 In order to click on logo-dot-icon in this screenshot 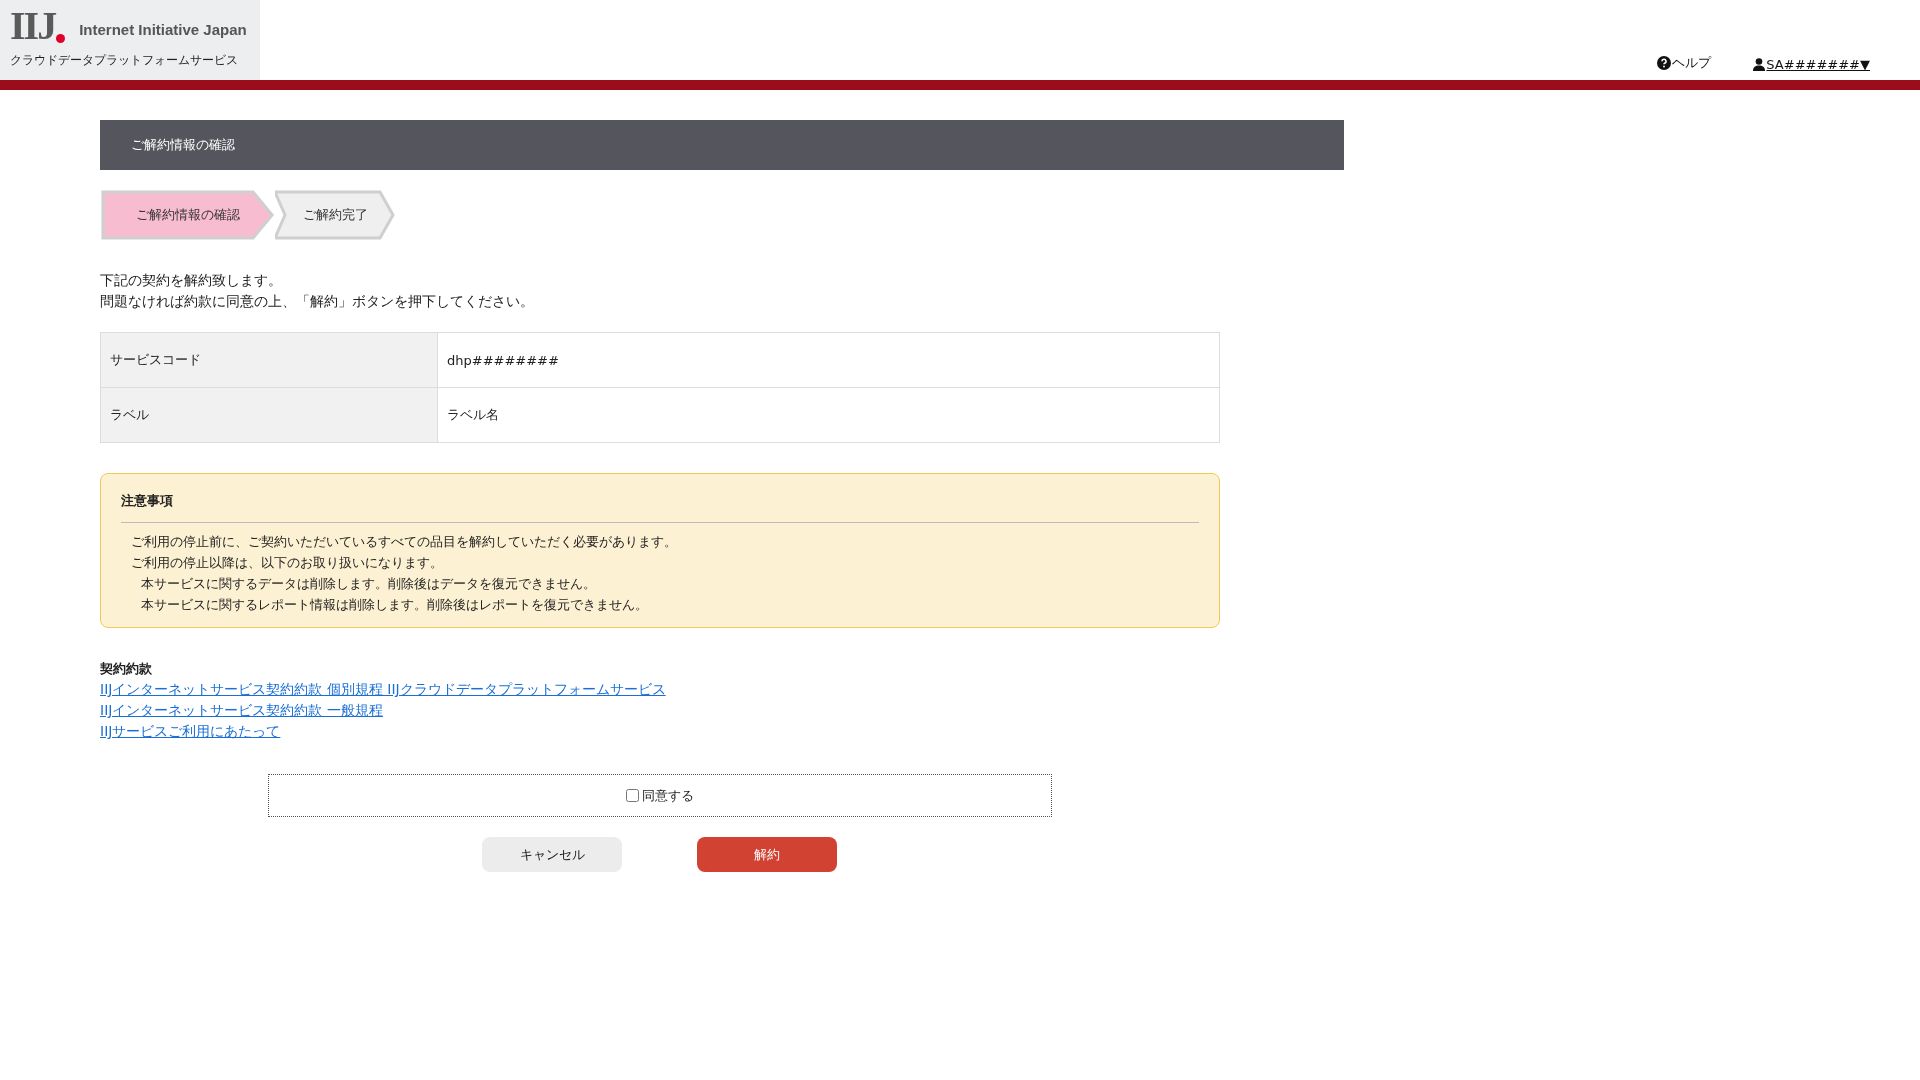, I will do `click(61, 38)`.